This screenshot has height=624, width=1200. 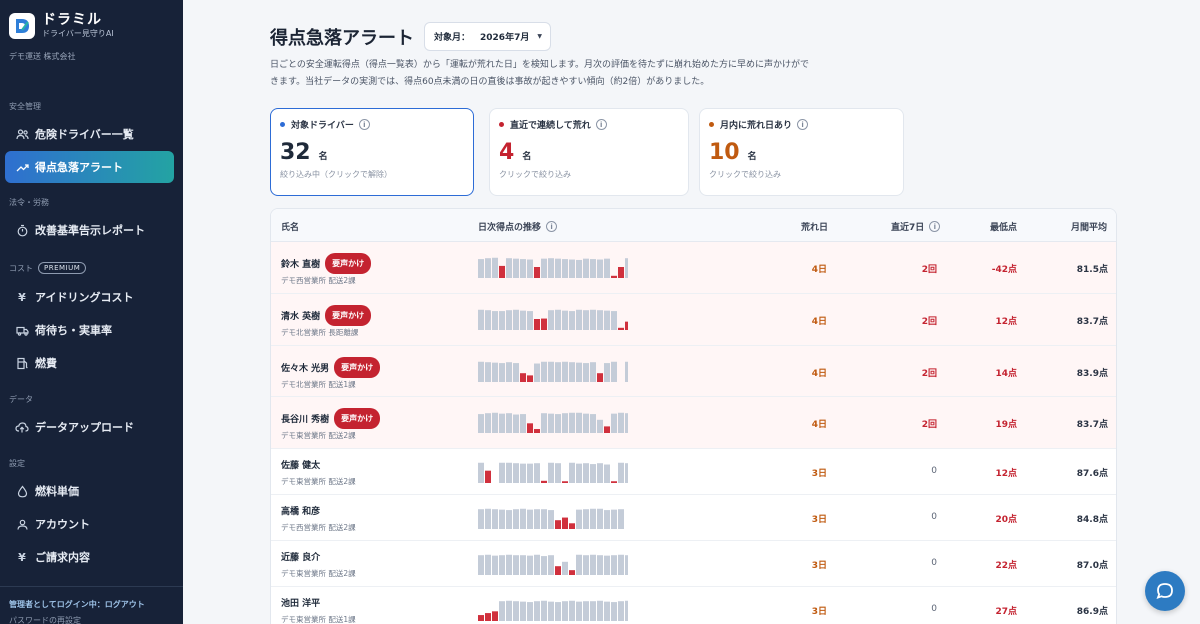 What do you see at coordinates (89, 167) in the screenshot?
I see `sidebar-item-score-drop-alert: 得点急落アラート` at bounding box center [89, 167].